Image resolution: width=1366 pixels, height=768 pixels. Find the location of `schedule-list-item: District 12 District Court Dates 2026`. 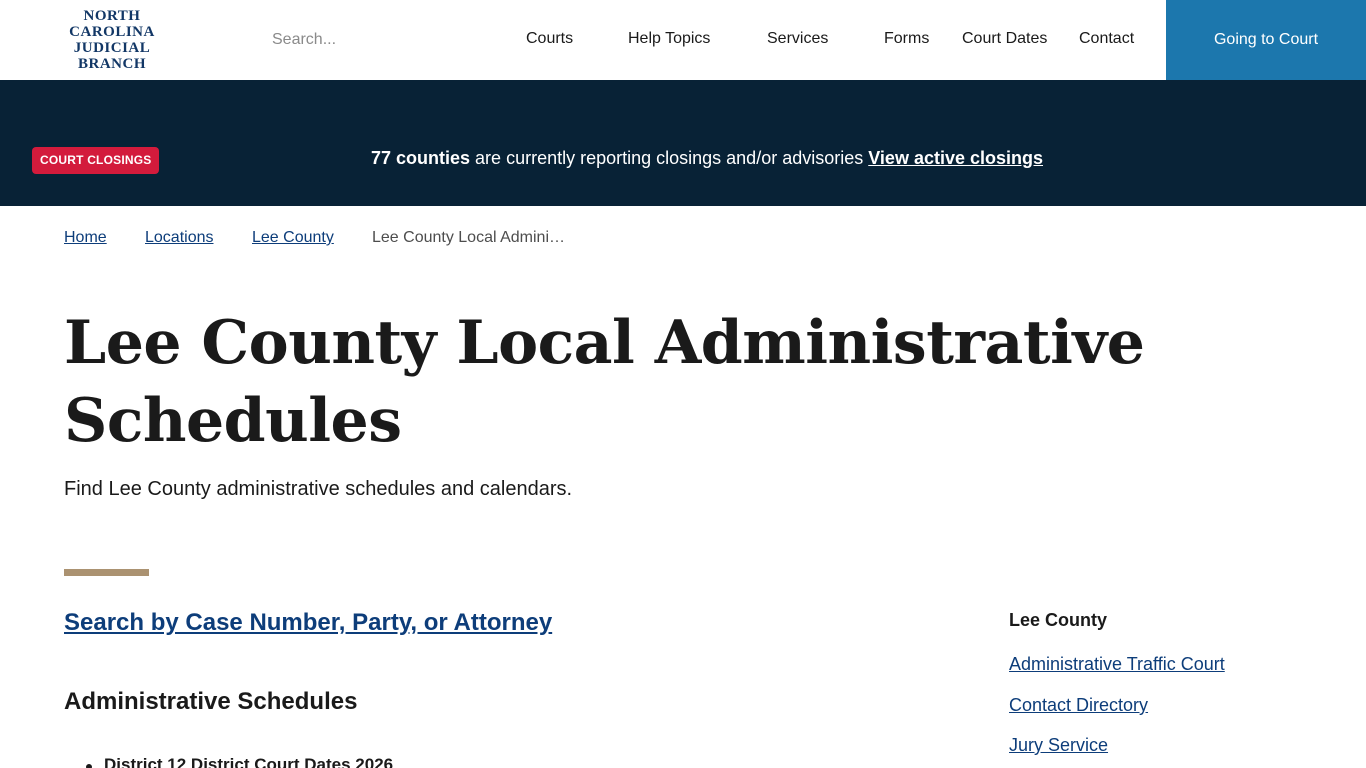

schedule-list-item: District 12 District Court Dates 2026 is located at coordinates (248, 761).